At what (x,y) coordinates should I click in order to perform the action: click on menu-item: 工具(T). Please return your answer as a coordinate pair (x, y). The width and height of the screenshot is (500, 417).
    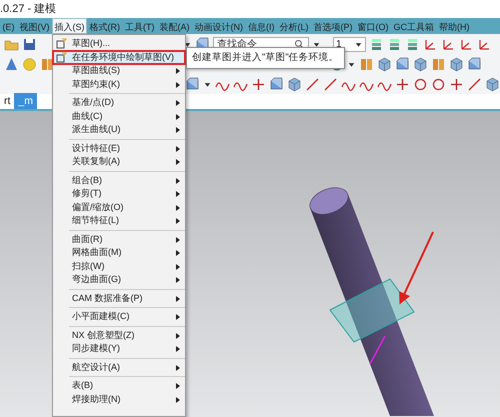
    Looking at the image, I should click on (139, 26).